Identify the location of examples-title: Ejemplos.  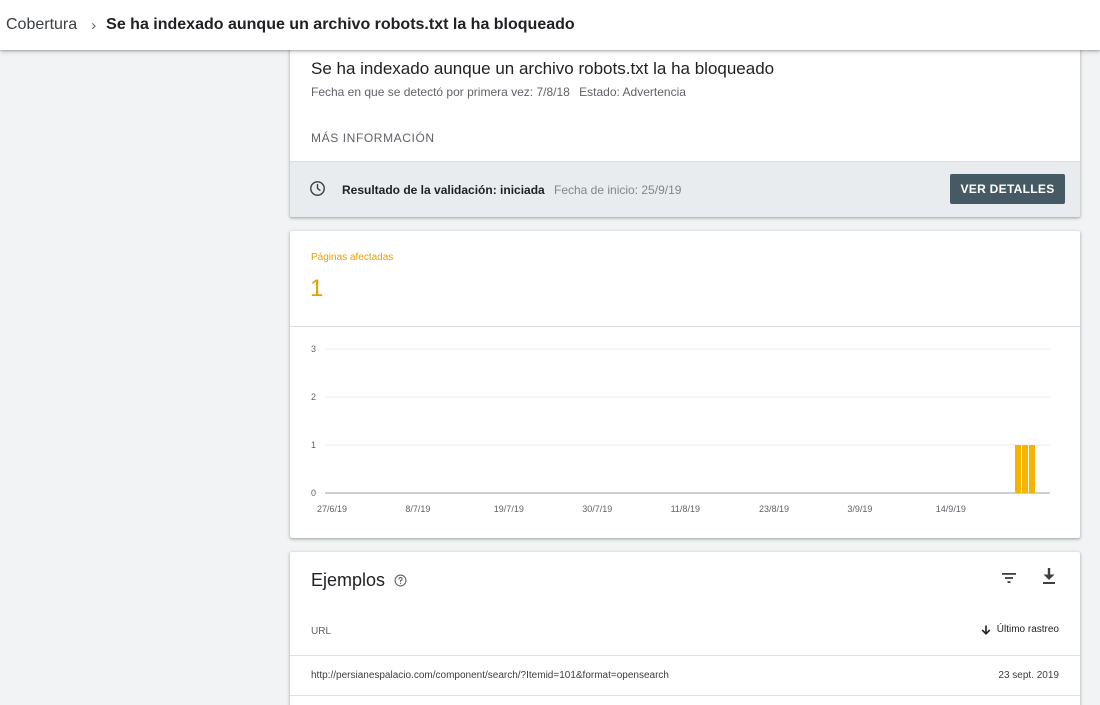
(348, 580).